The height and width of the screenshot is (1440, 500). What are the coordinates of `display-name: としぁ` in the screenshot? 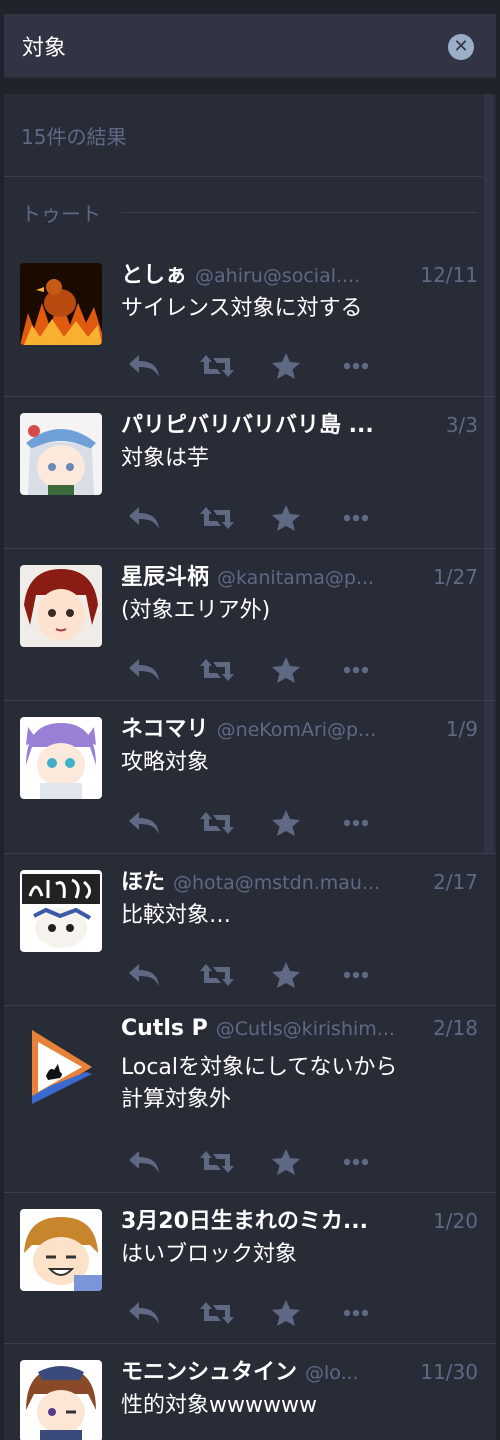 It's located at (154, 273).